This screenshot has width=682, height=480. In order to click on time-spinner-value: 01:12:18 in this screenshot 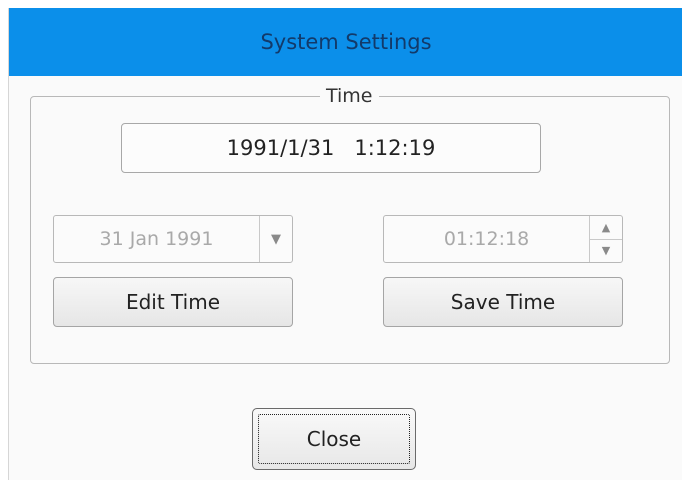, I will do `click(486, 239)`.